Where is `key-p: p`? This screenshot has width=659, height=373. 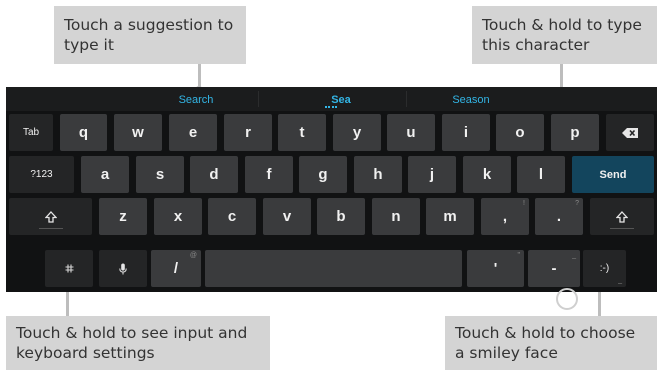 key-p: p is located at coordinates (575, 132).